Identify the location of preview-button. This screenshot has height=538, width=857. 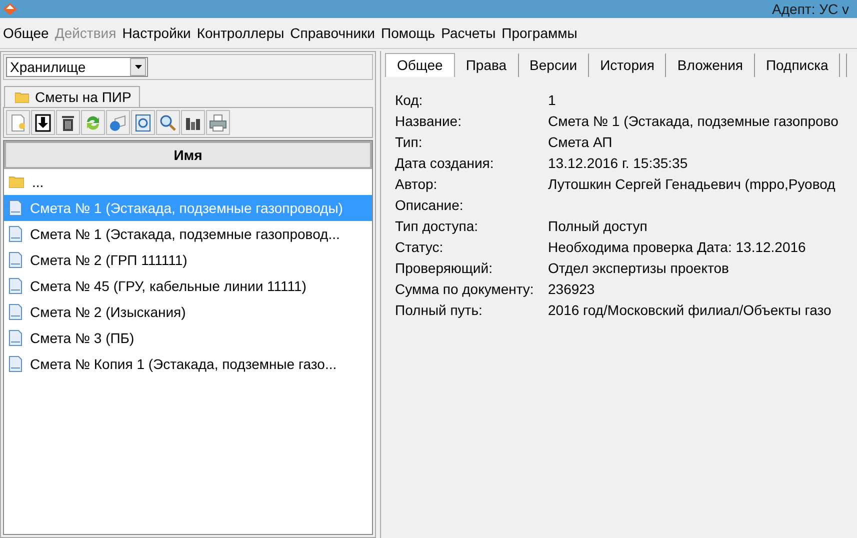
(143, 122).